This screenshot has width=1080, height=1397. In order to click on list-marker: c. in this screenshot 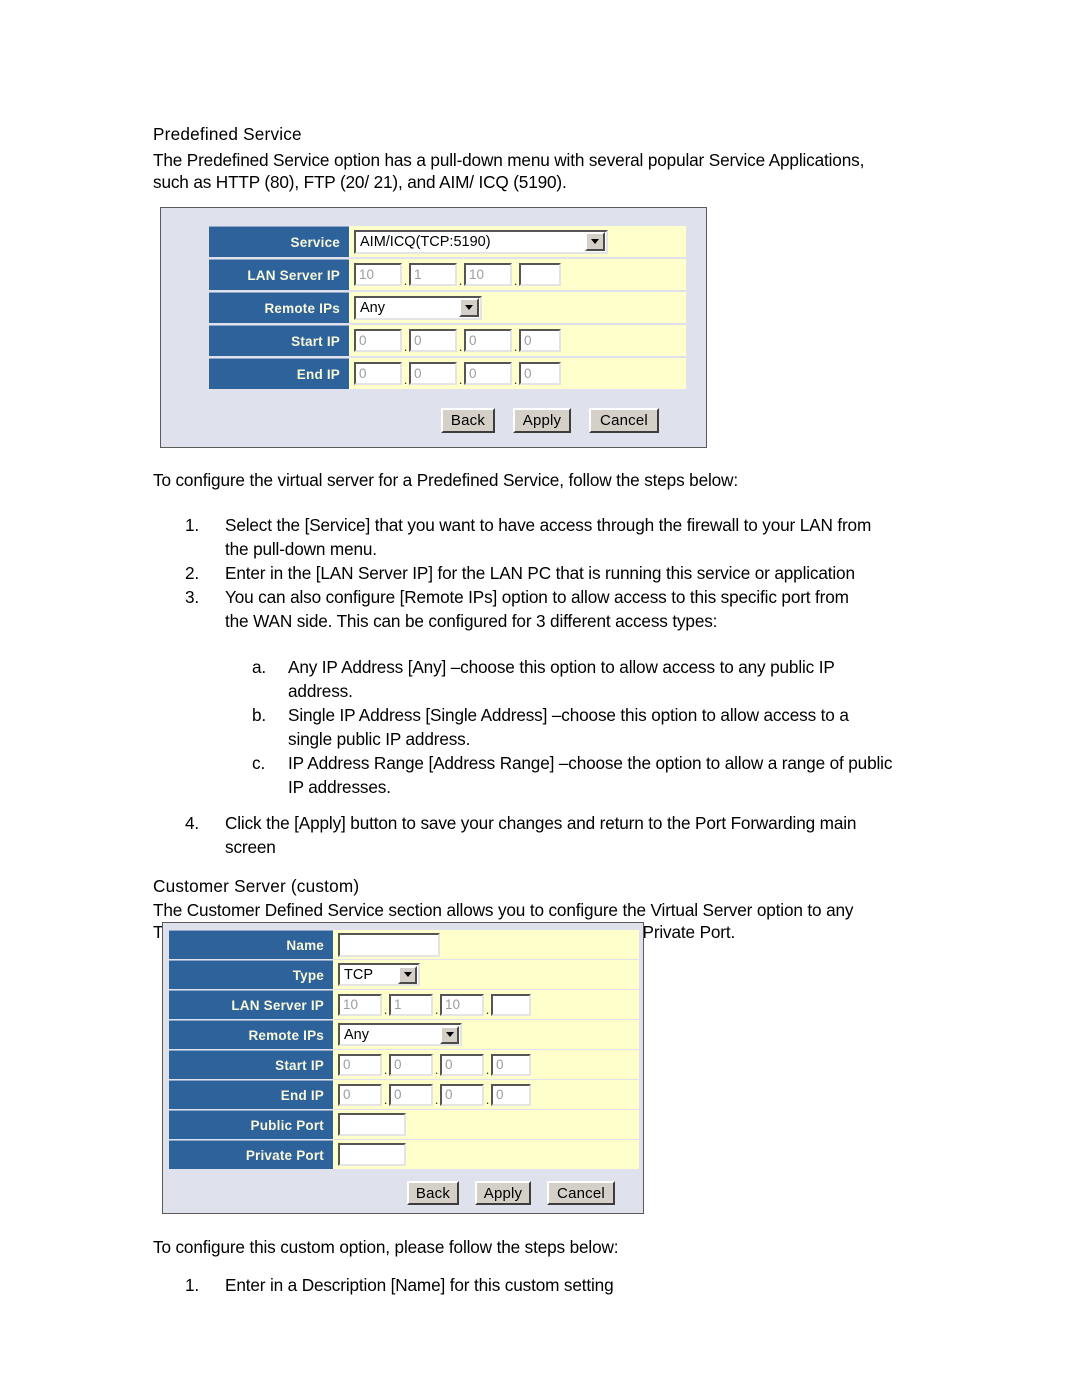, I will do `click(259, 763)`.